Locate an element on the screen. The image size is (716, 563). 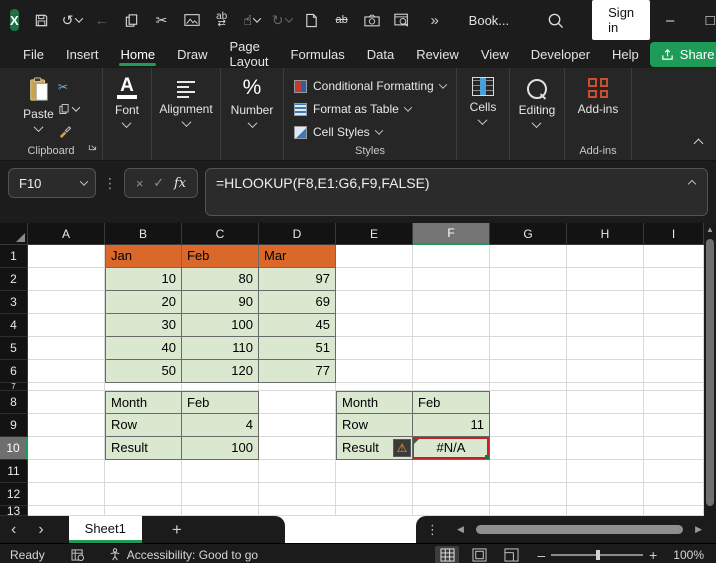
cell-F7 is located at coordinates (451, 387).